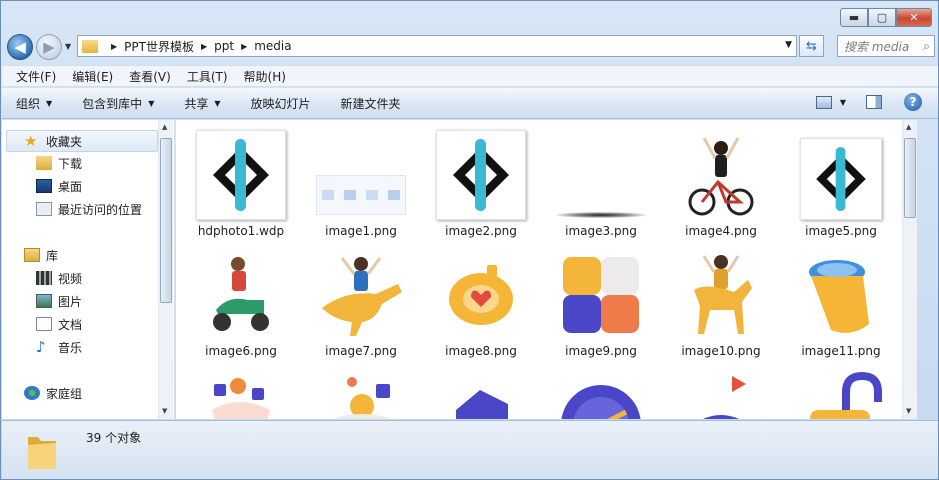 The width and height of the screenshot is (939, 480). Describe the element at coordinates (841, 179) in the screenshot. I see `logo-icon` at that location.